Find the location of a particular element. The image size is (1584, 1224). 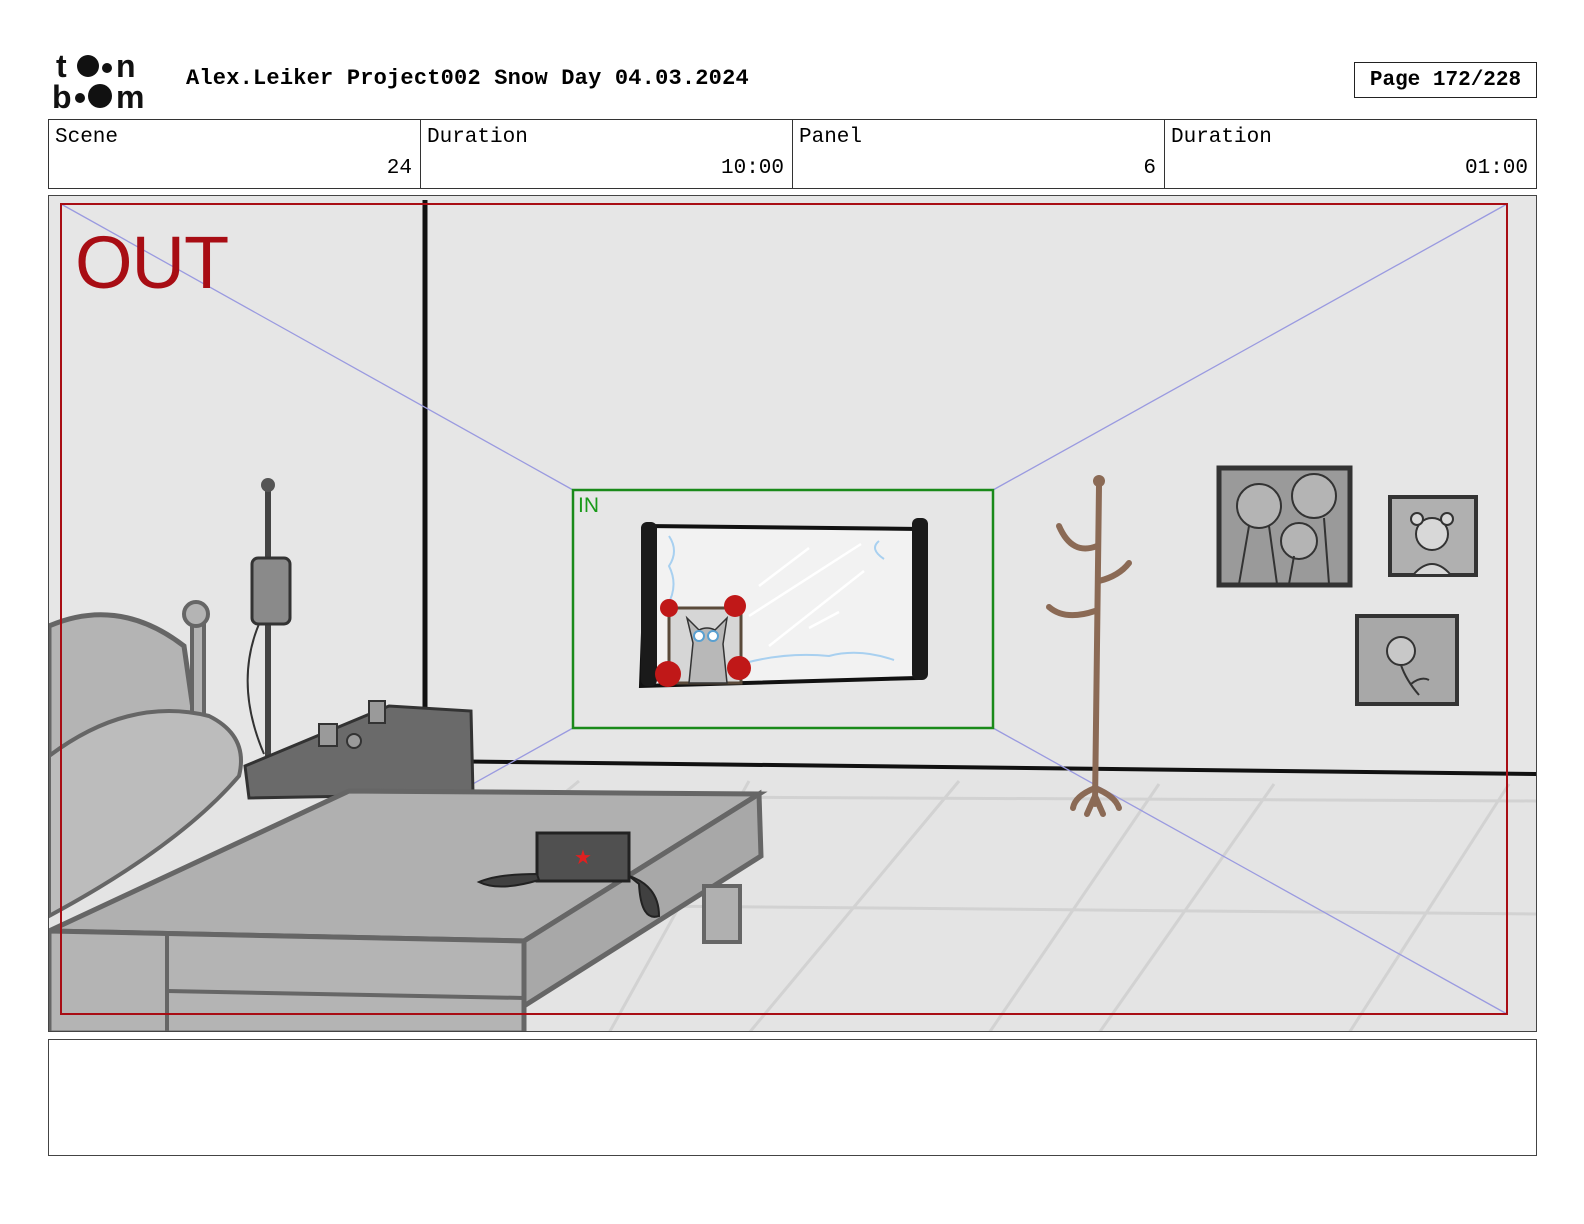

window is located at coordinates (783, 603).